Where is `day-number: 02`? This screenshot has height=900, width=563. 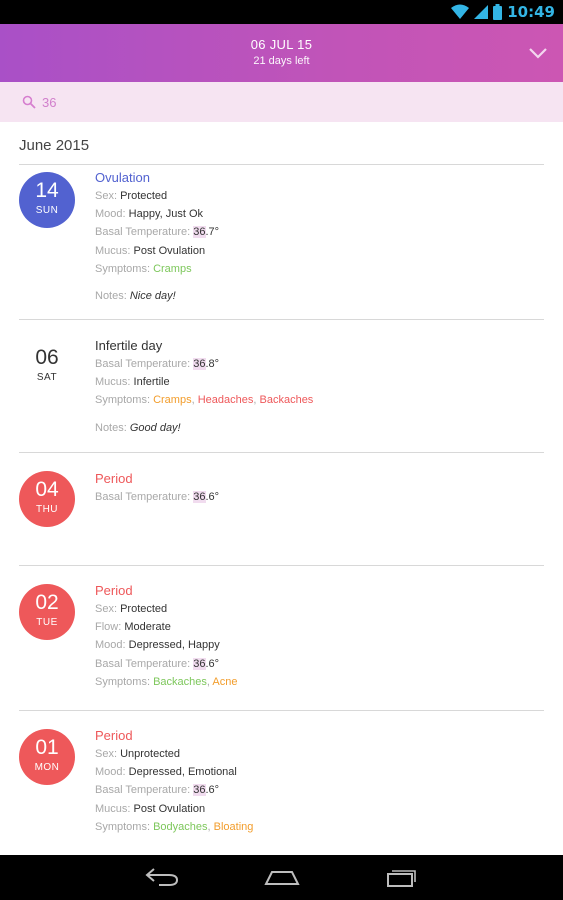
day-number: 02 is located at coordinates (47, 602).